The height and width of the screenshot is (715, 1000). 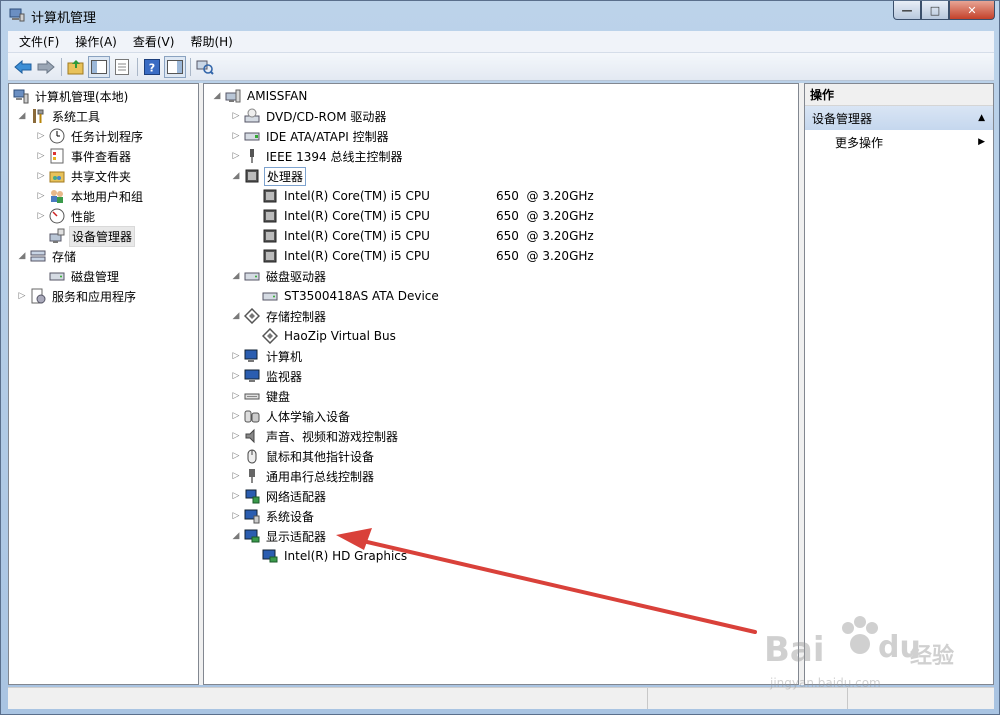 What do you see at coordinates (303, 476) in the screenshot?
I see `device-category-usb: ▷ 通用串行总线控制器` at bounding box center [303, 476].